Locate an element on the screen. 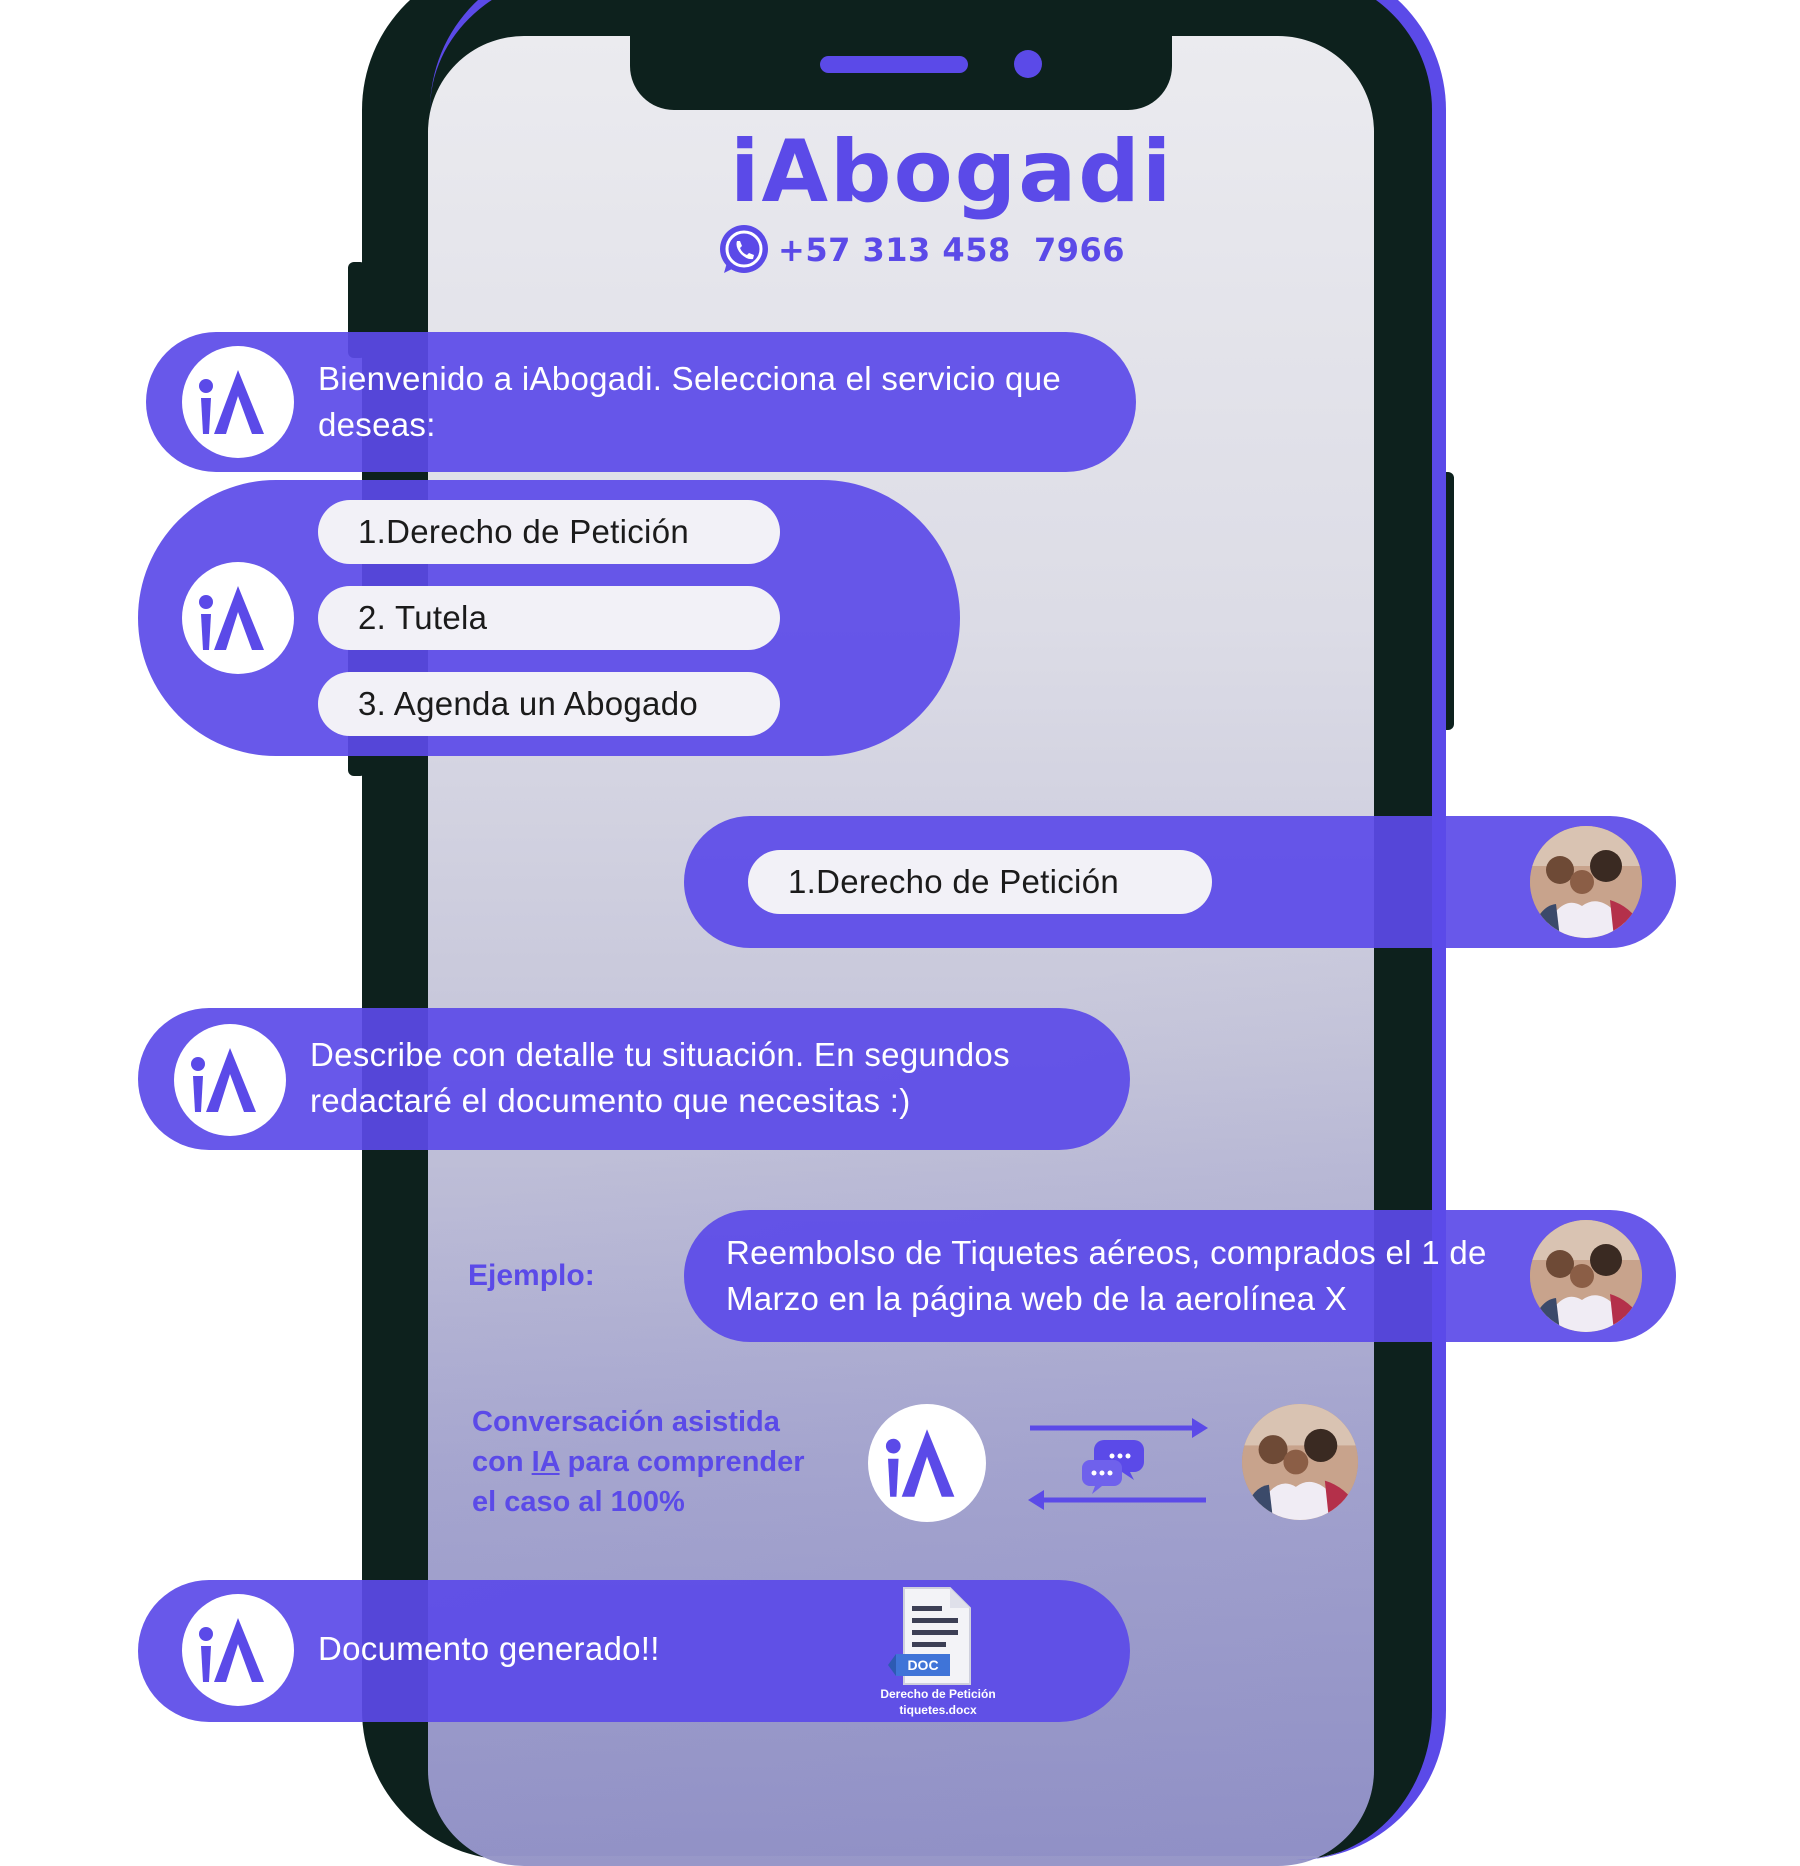  selected-option: 1.Derecho de Petición is located at coordinates (980, 882).